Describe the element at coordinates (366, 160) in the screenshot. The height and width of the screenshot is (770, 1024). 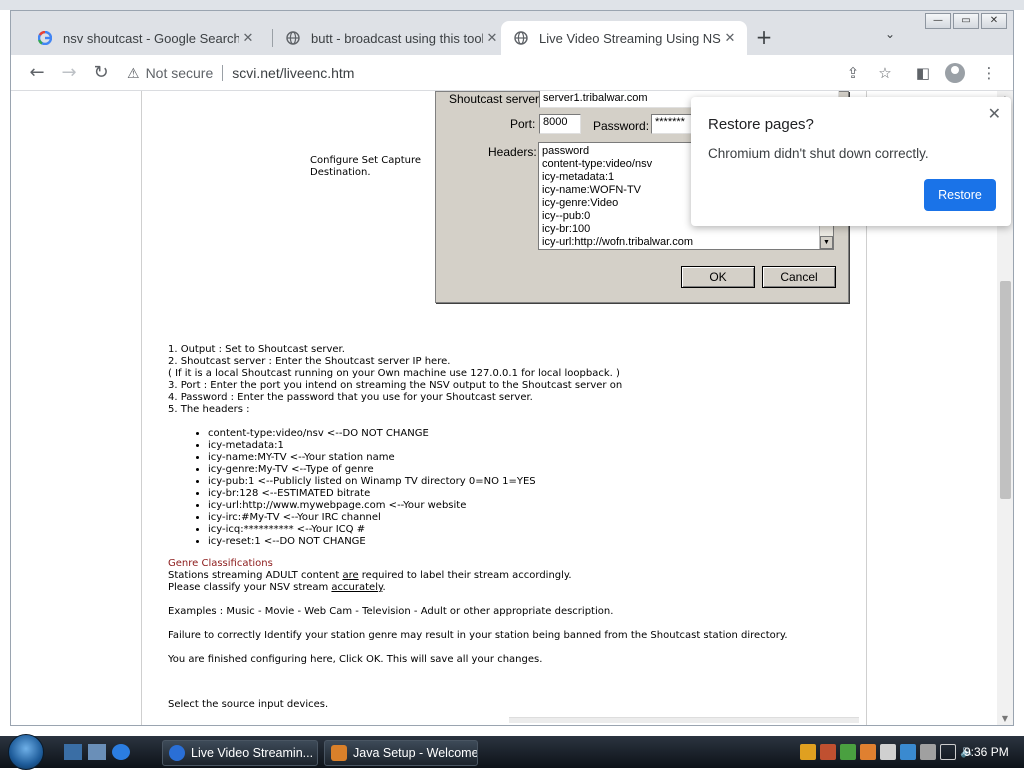
I see `caption-line-1: Configure Set Capture` at that location.